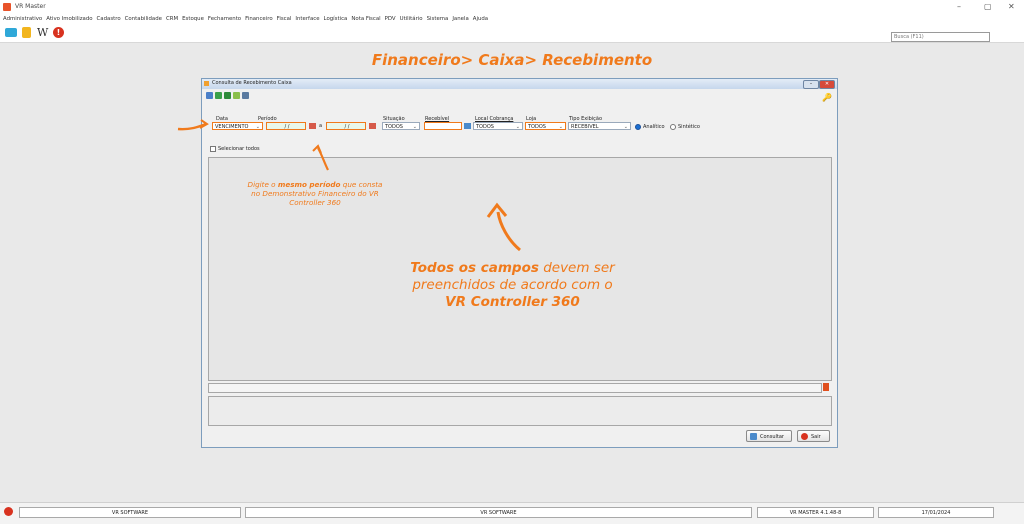 Image resolution: width=1024 pixels, height=524 pixels. Describe the element at coordinates (8, 511) in the screenshot. I see `status-icon` at that location.